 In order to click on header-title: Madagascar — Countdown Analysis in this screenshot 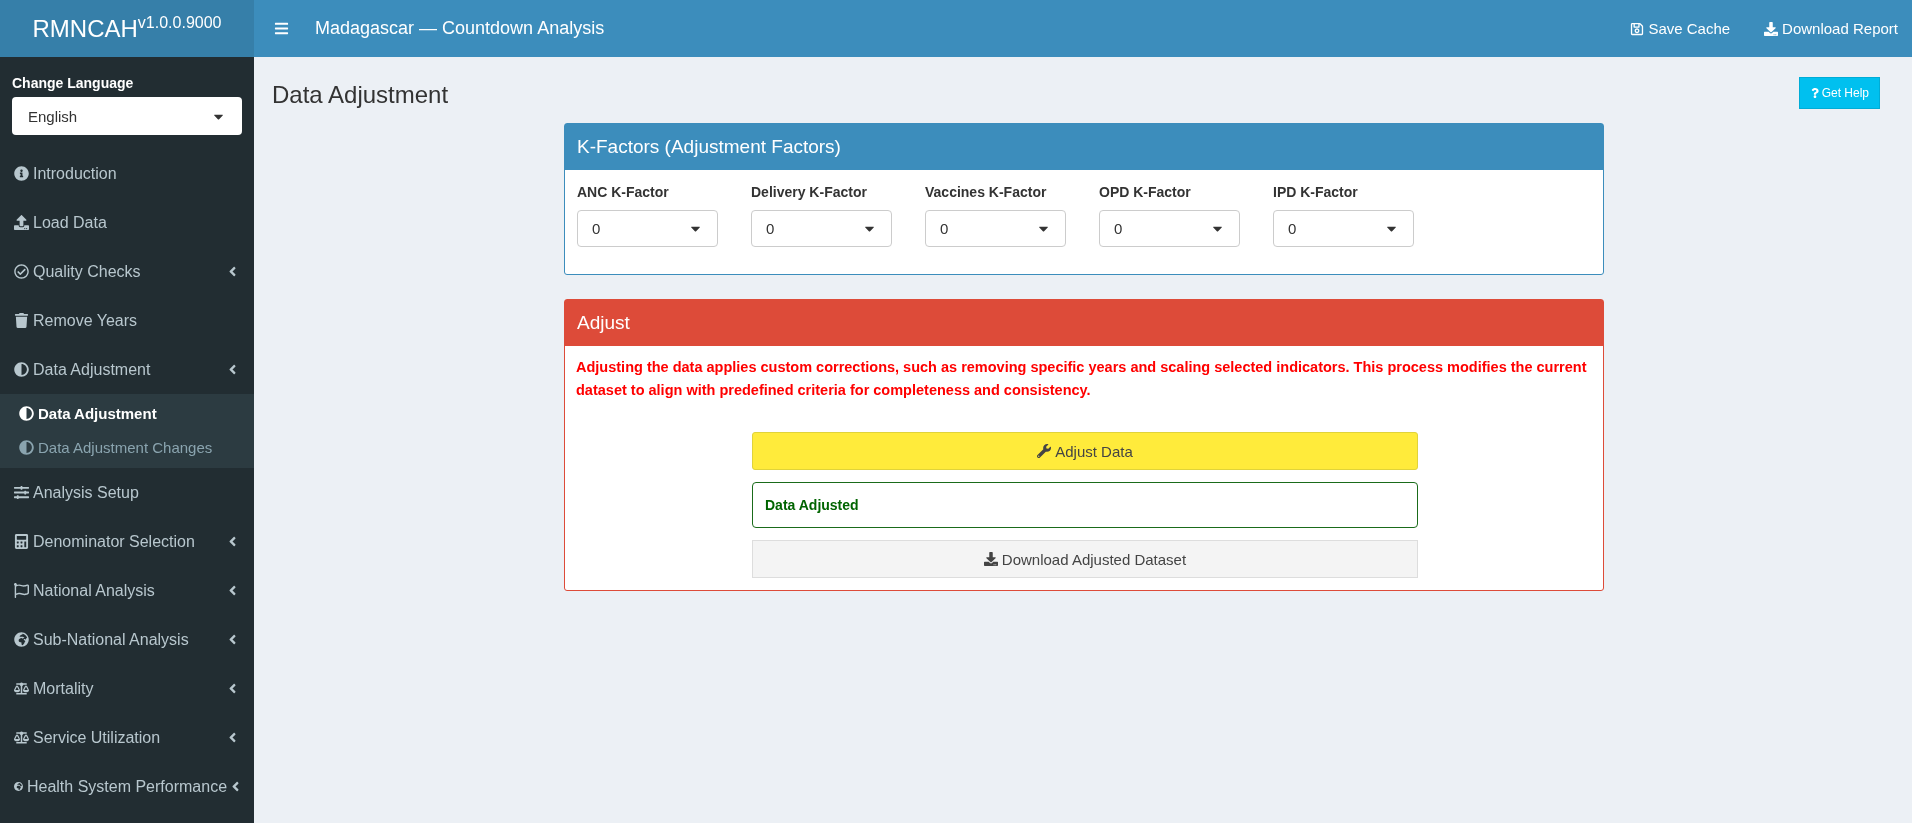, I will do `click(460, 28)`.